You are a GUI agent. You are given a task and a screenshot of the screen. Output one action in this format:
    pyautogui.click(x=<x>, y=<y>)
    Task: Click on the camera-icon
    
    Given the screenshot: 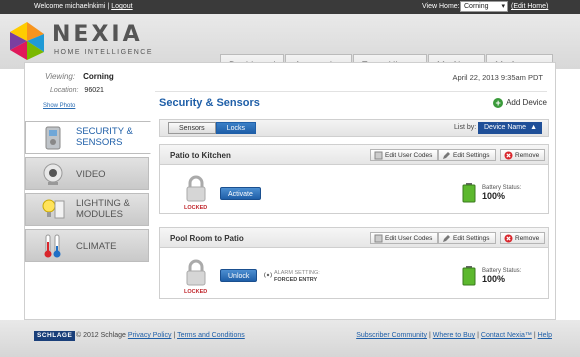 What is the action you would take?
    pyautogui.click(x=53, y=174)
    